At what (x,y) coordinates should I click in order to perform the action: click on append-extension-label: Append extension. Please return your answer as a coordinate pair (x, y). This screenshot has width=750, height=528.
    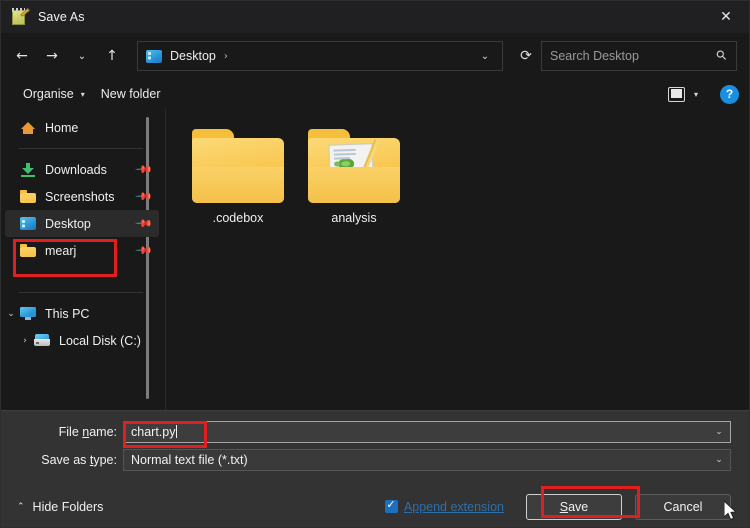
    Looking at the image, I should click on (454, 507).